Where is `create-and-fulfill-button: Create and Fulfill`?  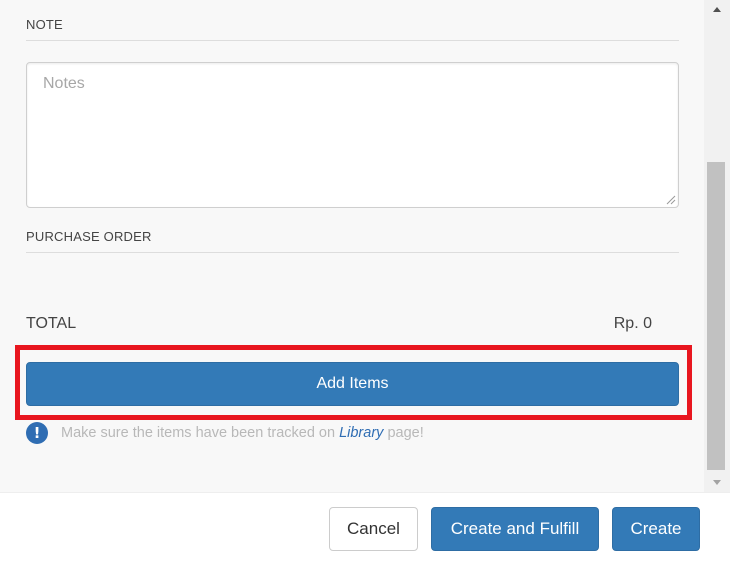
create-and-fulfill-button: Create and Fulfill is located at coordinates (515, 529).